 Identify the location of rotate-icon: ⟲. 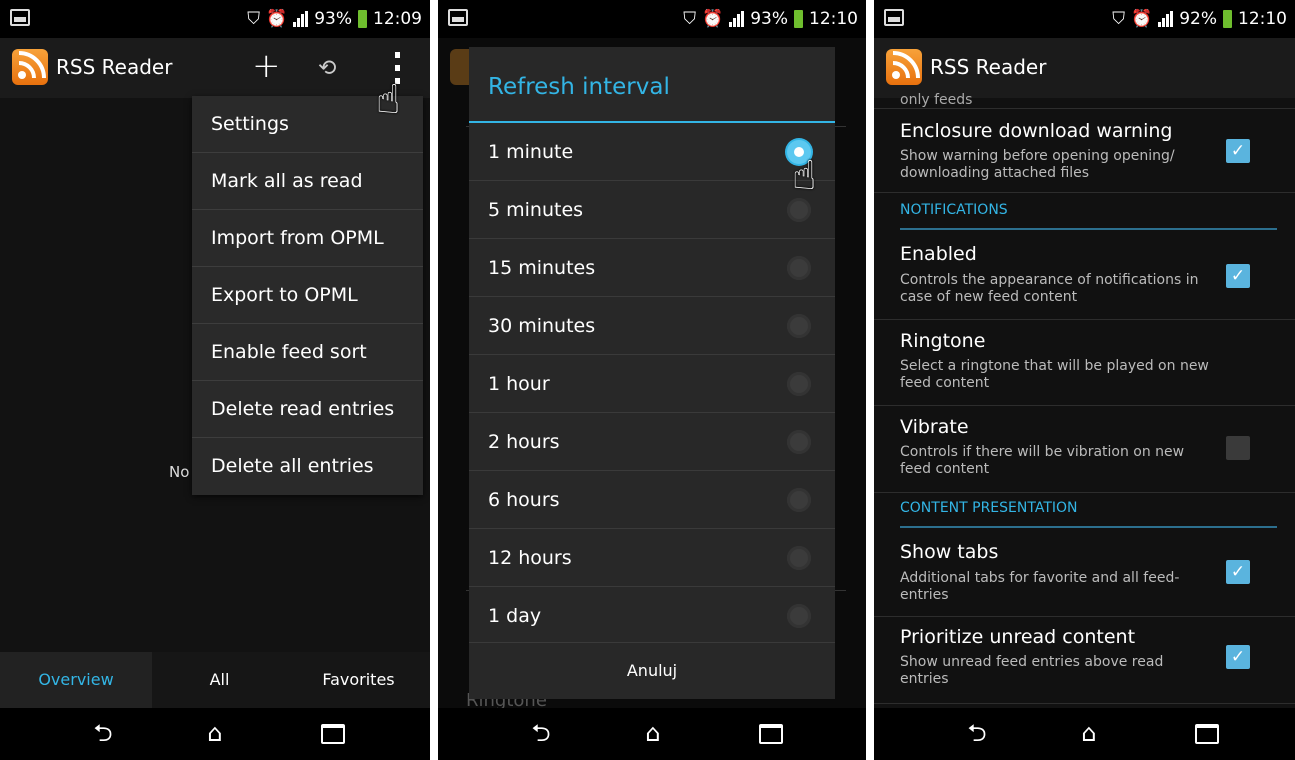
(327, 68).